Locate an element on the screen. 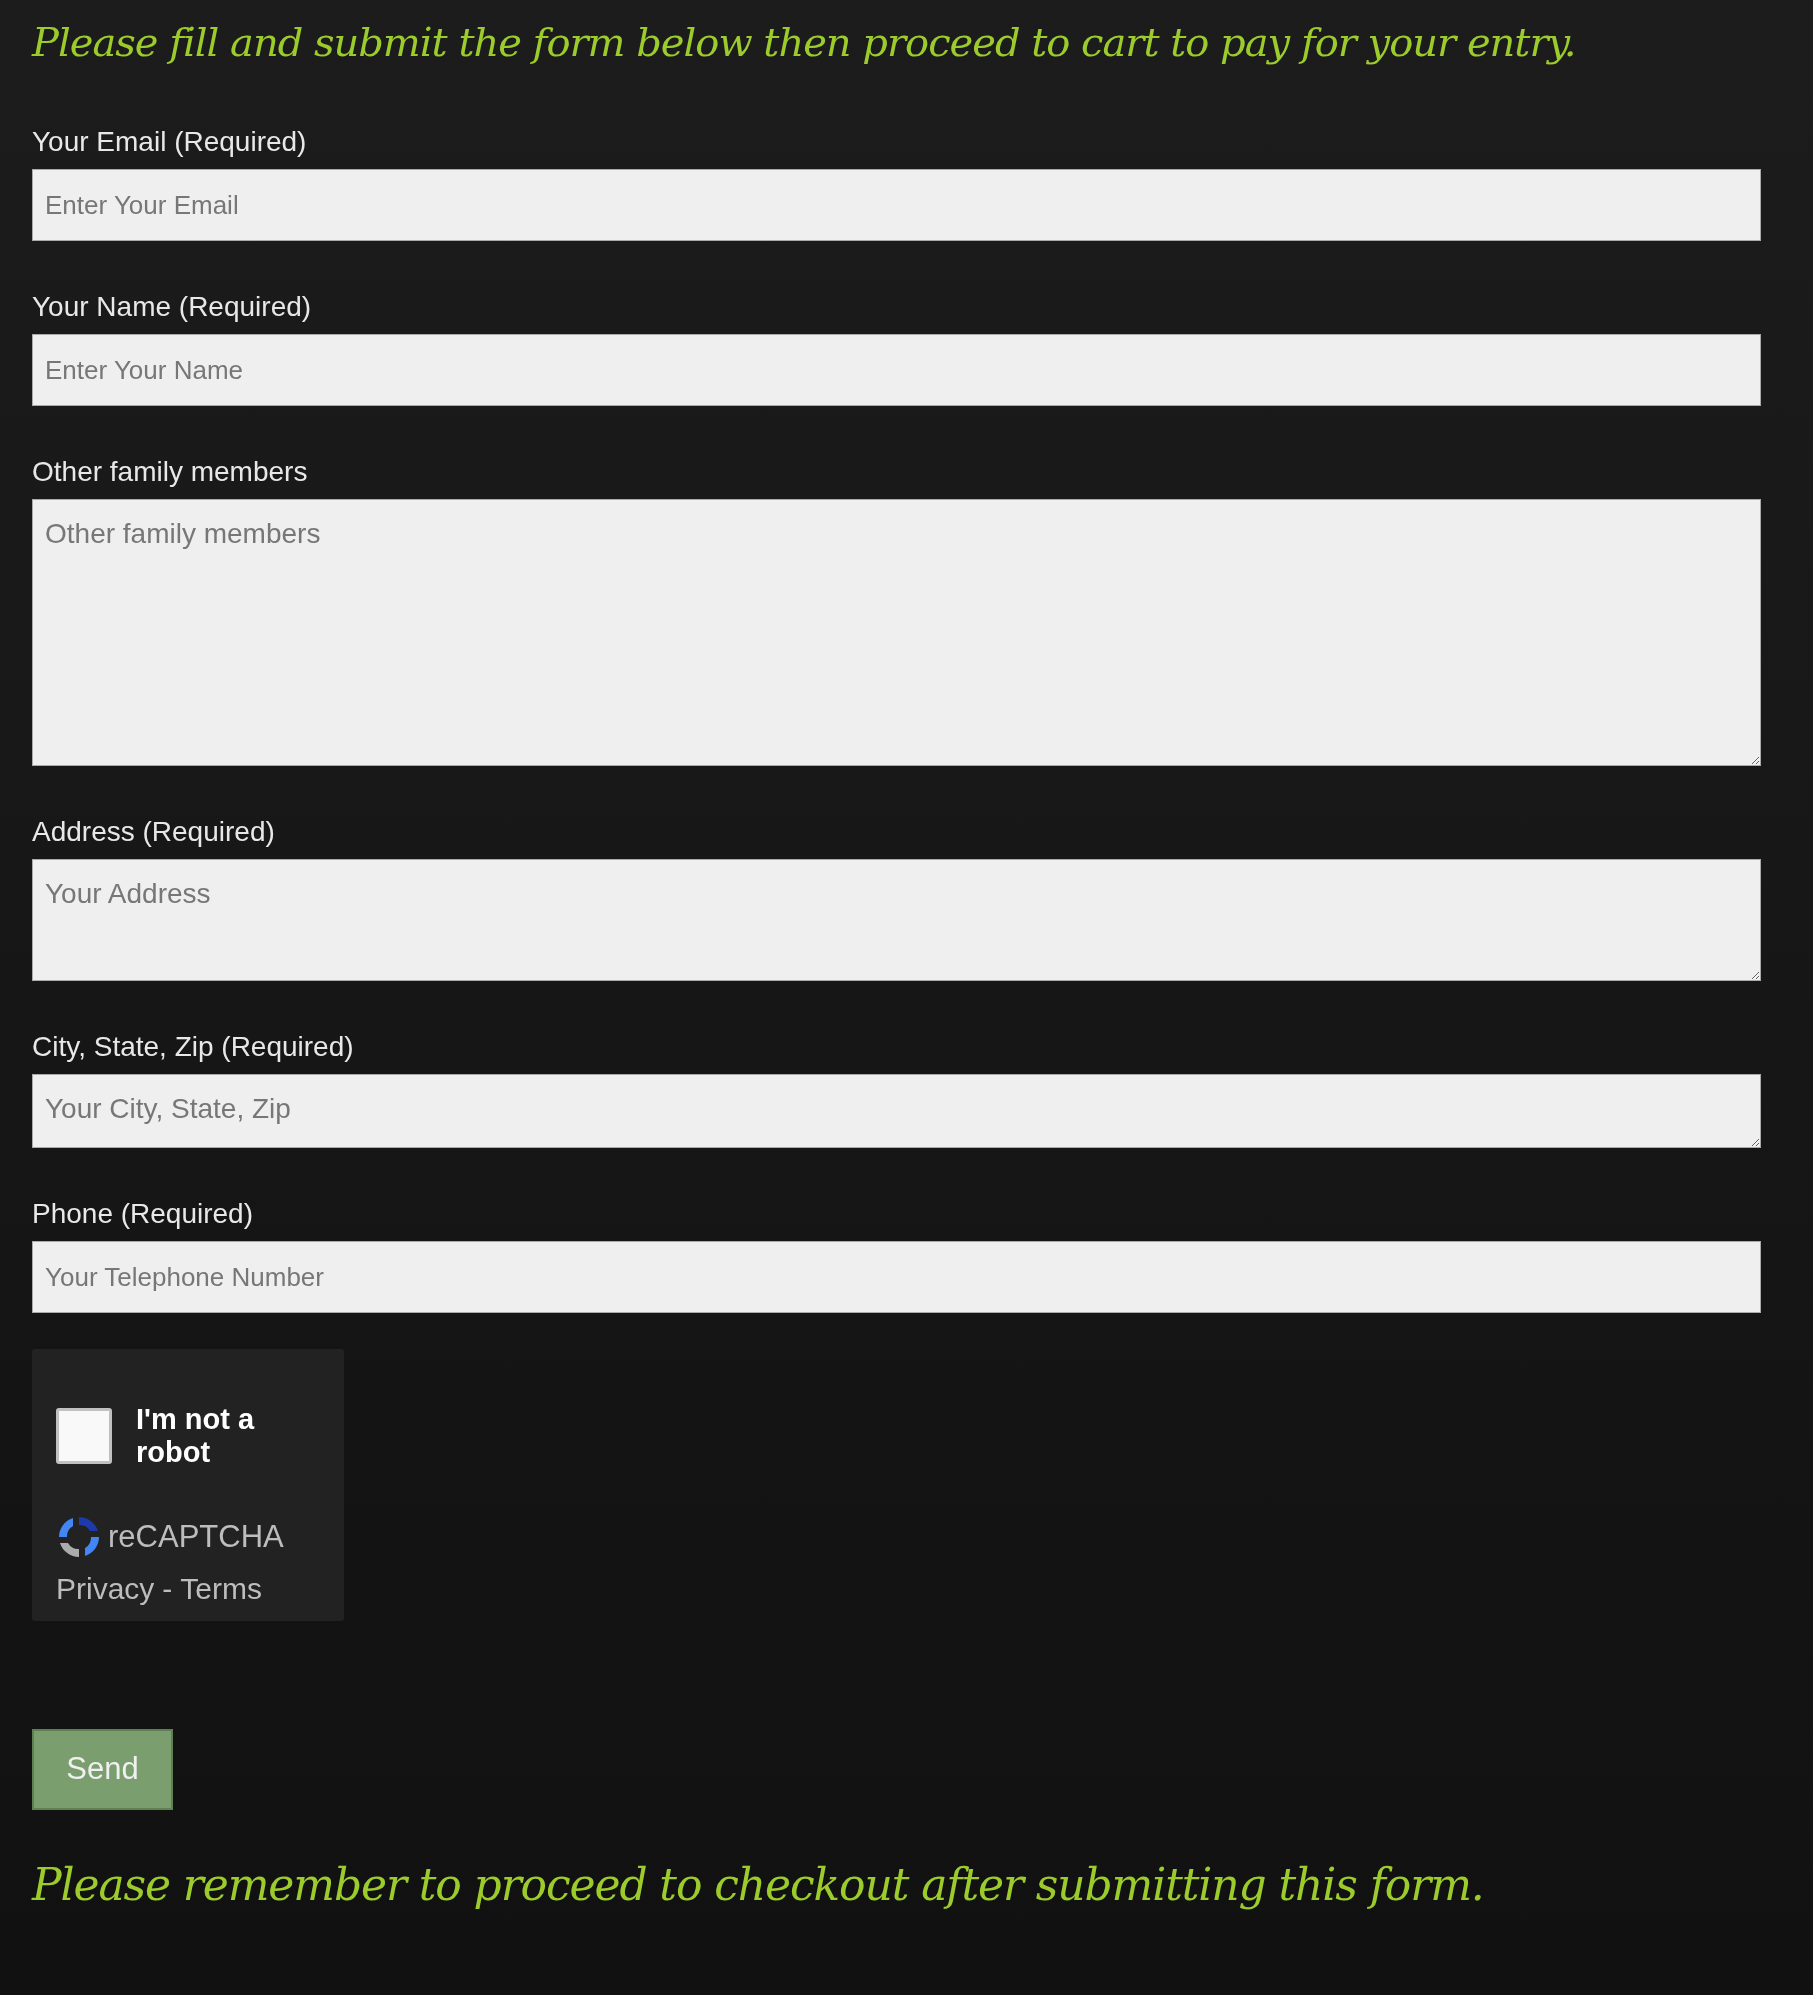  captcha-link: Terms is located at coordinates (221, 1589).